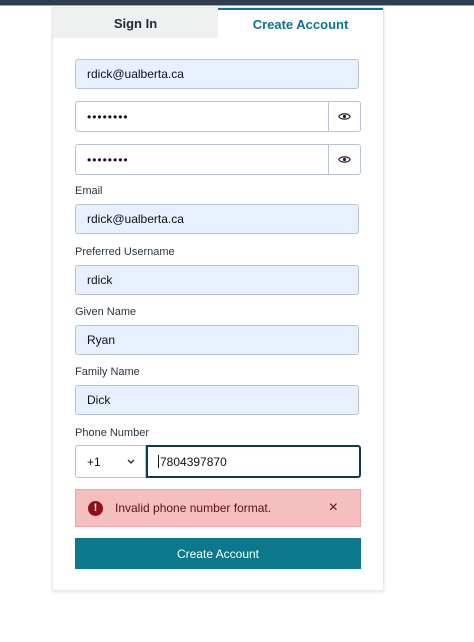 The width and height of the screenshot is (474, 642). Describe the element at coordinates (237, 5) in the screenshot. I see `window-top-divider` at that location.